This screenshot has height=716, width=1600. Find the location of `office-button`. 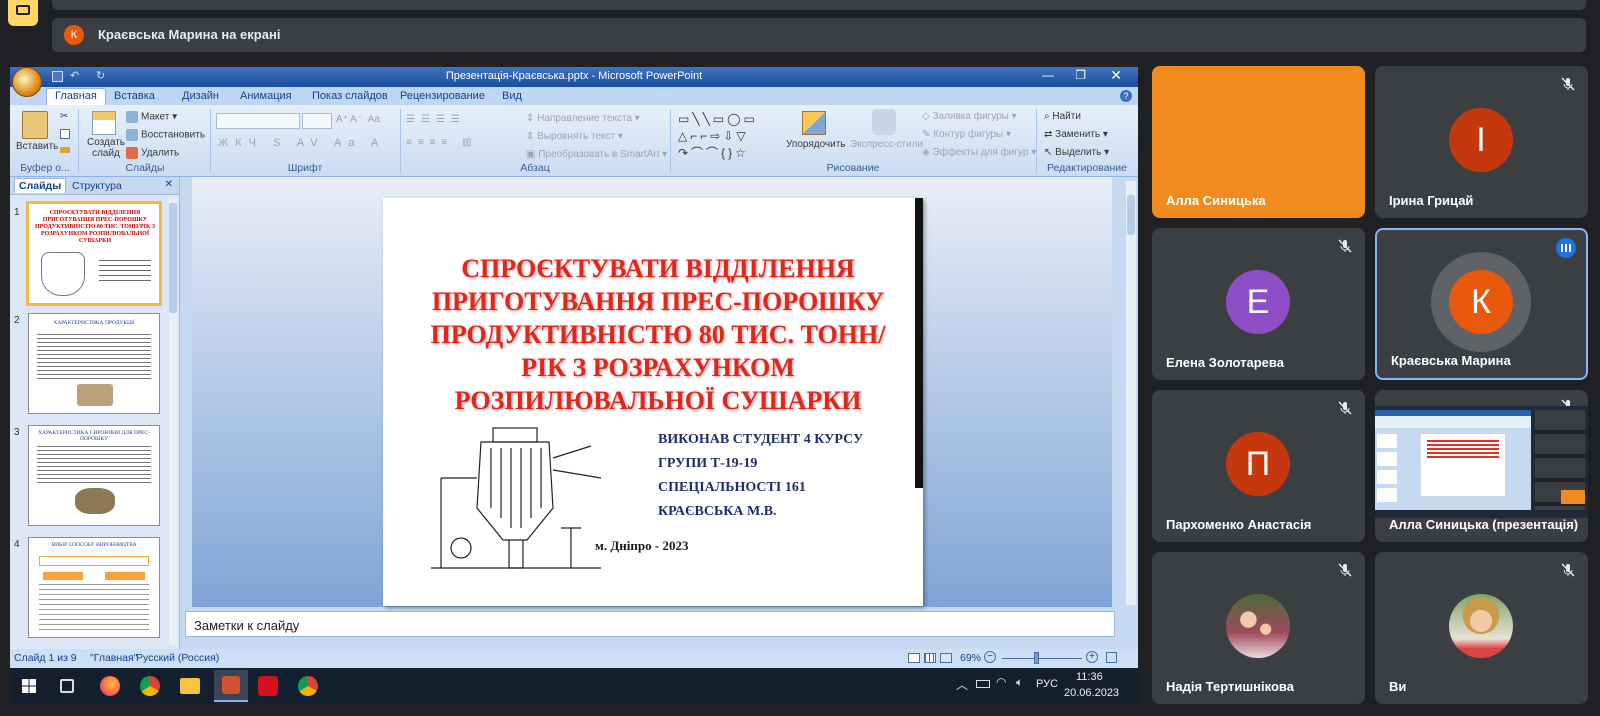

office-button is located at coordinates (27, 82).